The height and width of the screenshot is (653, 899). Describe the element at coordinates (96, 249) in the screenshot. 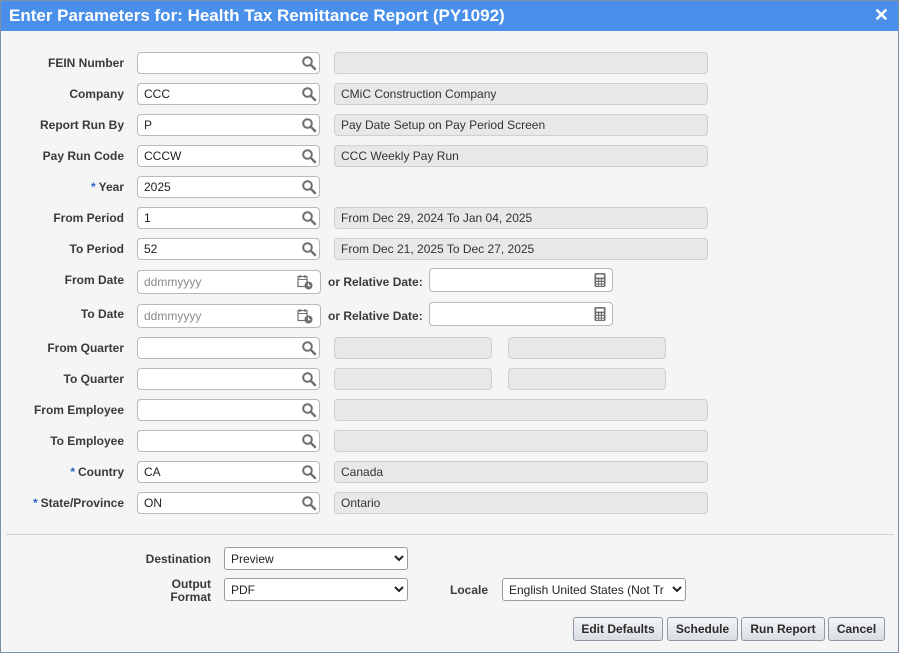

I see `to-period-label-text: To Period` at that location.